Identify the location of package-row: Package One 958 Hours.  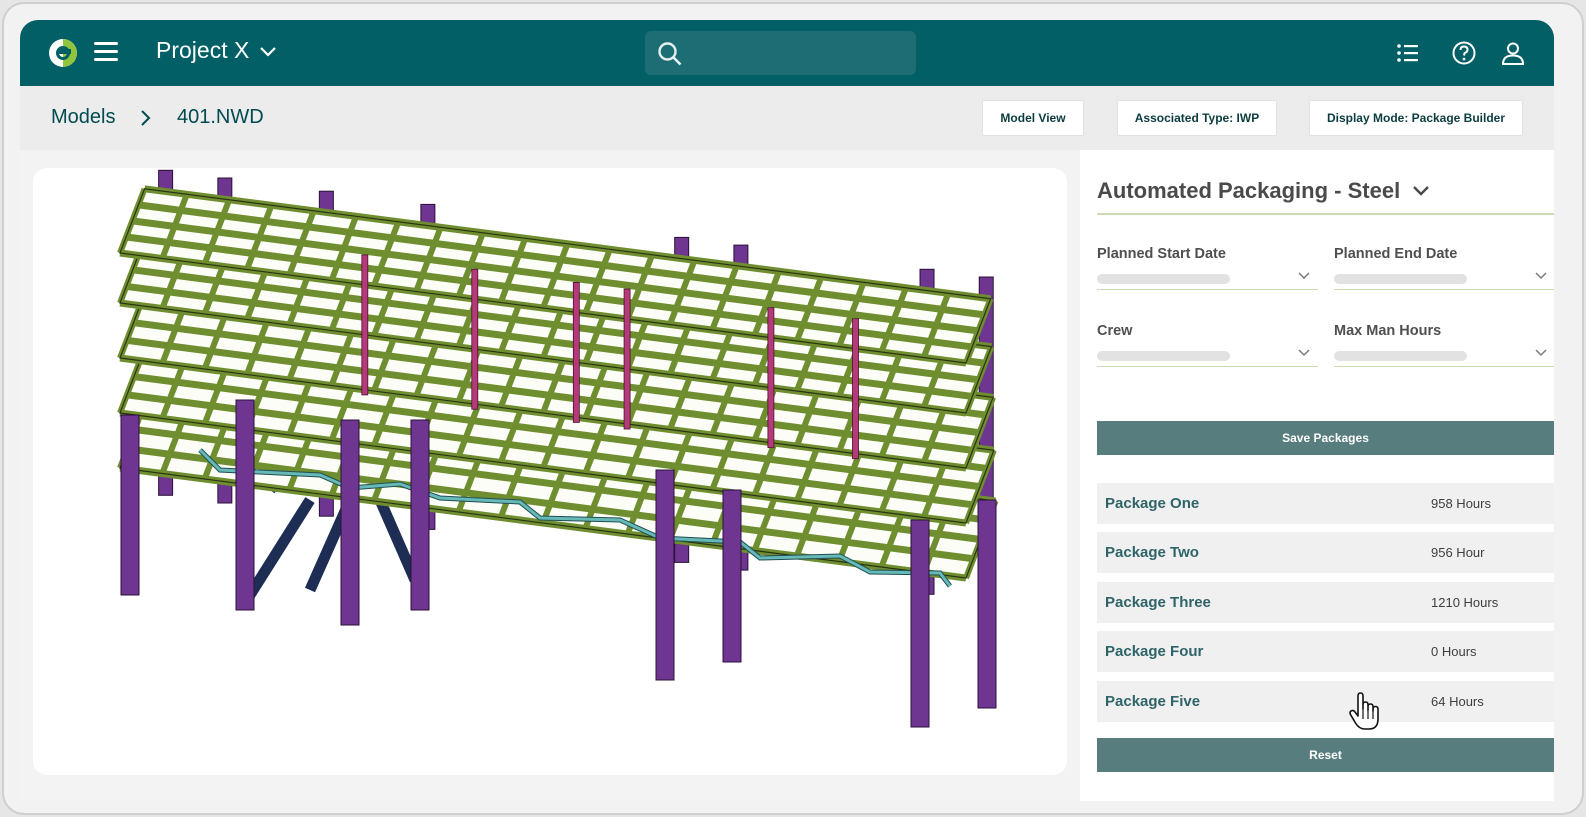
(1325, 503).